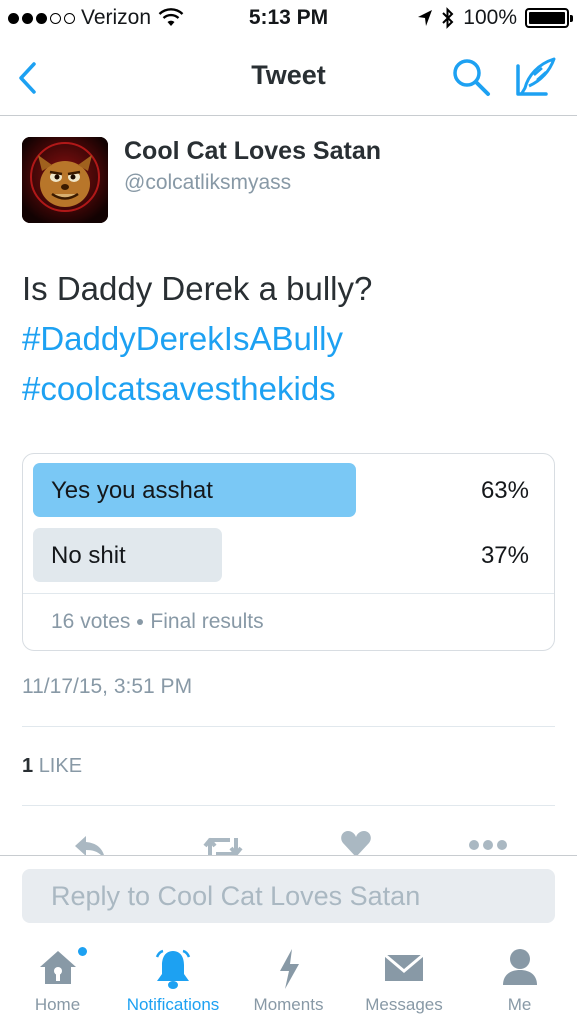 The height and width of the screenshot is (1024, 577). I want to click on poll-option-percent: 63%, so click(504, 490).